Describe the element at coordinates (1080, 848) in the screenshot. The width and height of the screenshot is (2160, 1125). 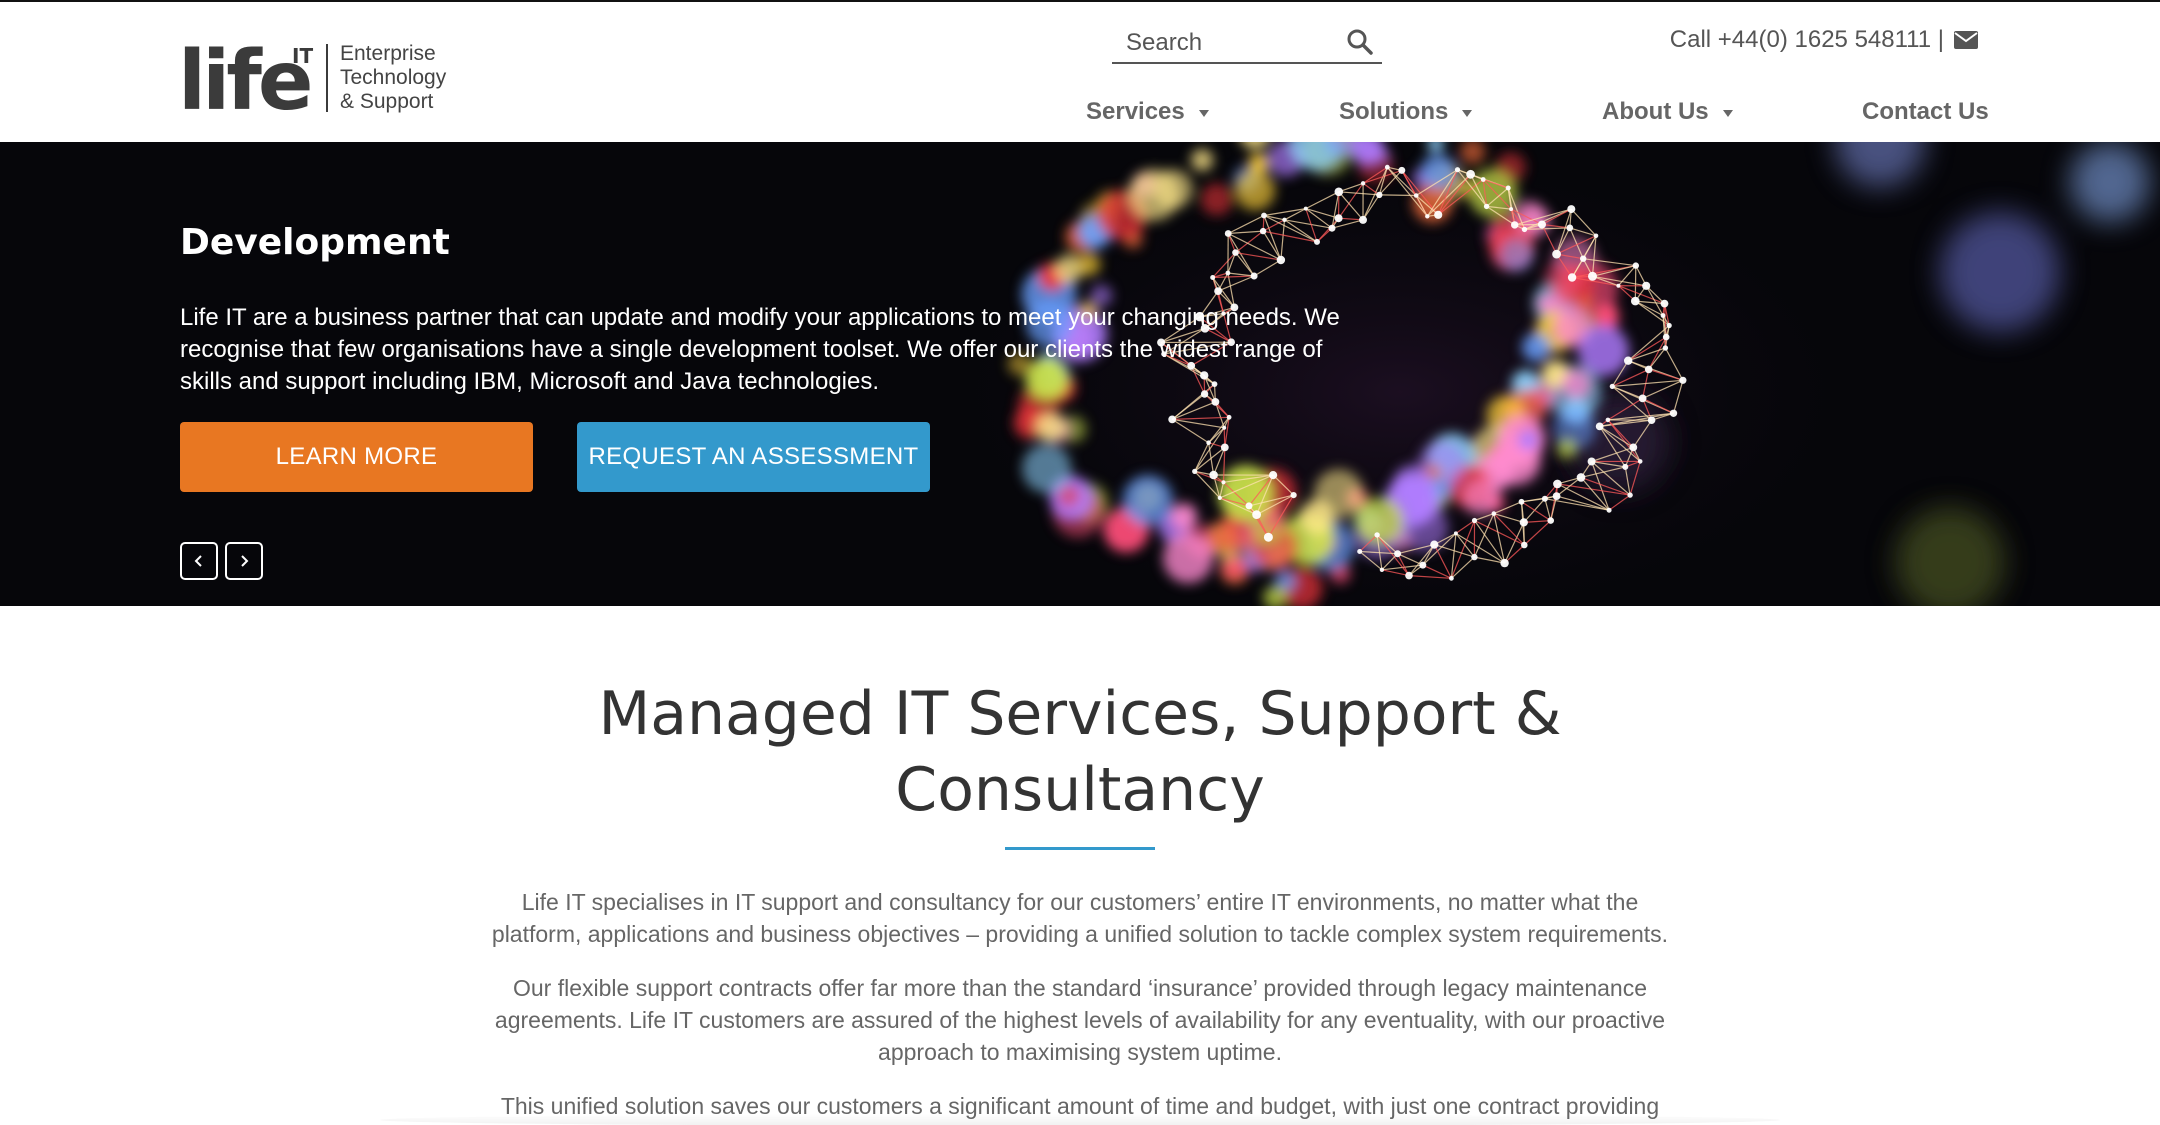
I see `heading-underline` at that location.